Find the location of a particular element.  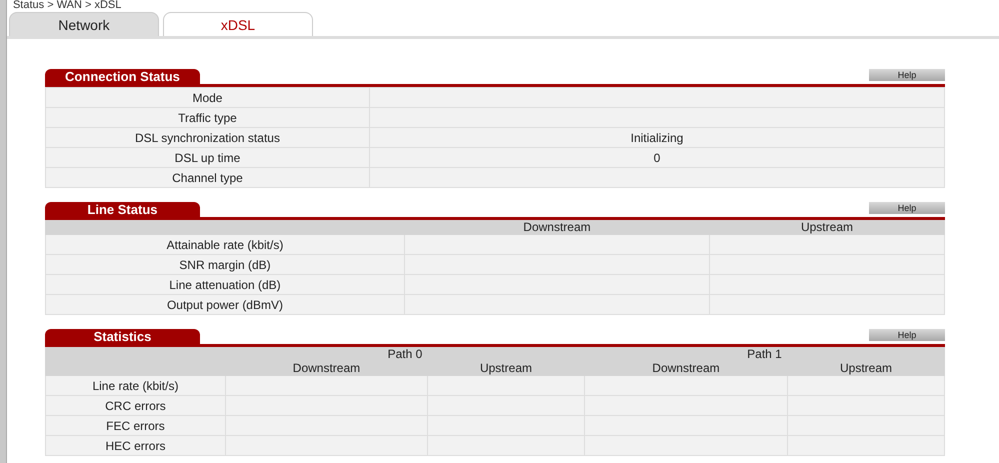

table-cell: HEC errors is located at coordinates (135, 446).